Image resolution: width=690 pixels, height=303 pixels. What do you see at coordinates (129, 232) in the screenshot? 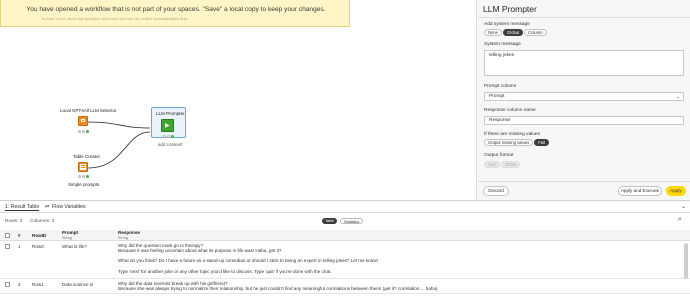
I see `header-response: Response` at bounding box center [129, 232].